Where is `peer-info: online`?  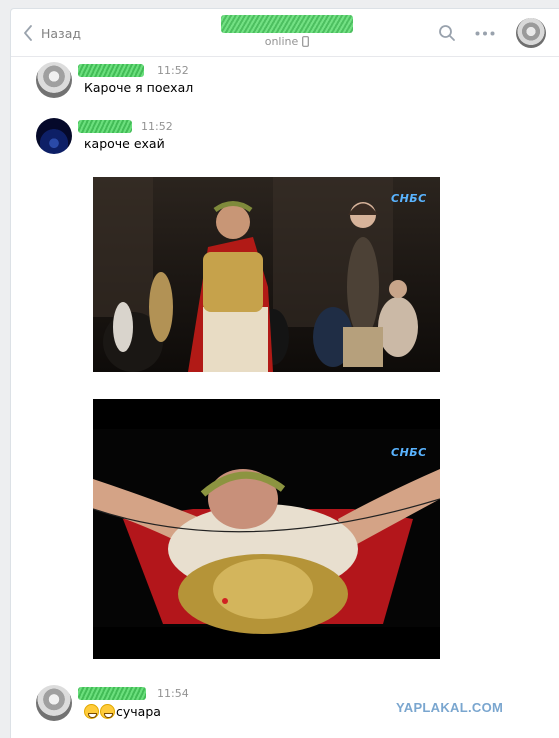
peer-info: online is located at coordinates (287, 31).